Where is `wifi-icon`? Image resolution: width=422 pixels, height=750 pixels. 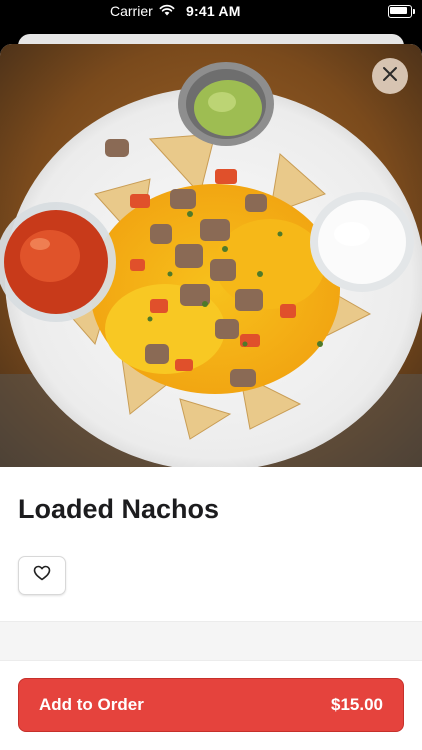
wifi-icon is located at coordinates (167, 11).